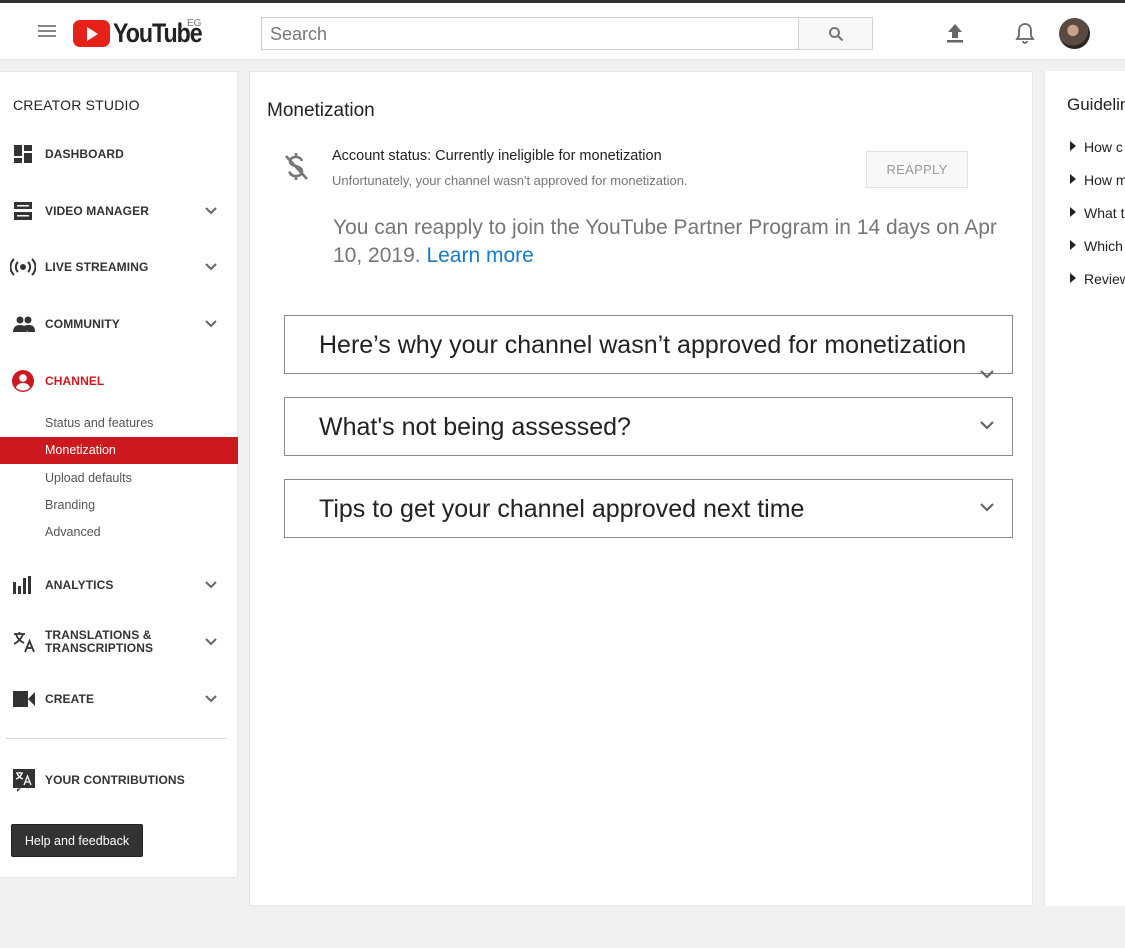  I want to click on sidebar-item-video-manager: VIDEO MANAGER, so click(119, 211).